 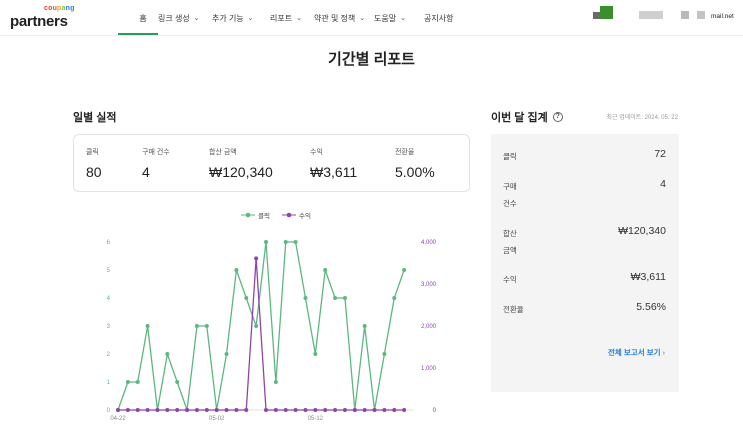 I want to click on nav-item-1: 링크 생성 ⌄, so click(x=185, y=18).